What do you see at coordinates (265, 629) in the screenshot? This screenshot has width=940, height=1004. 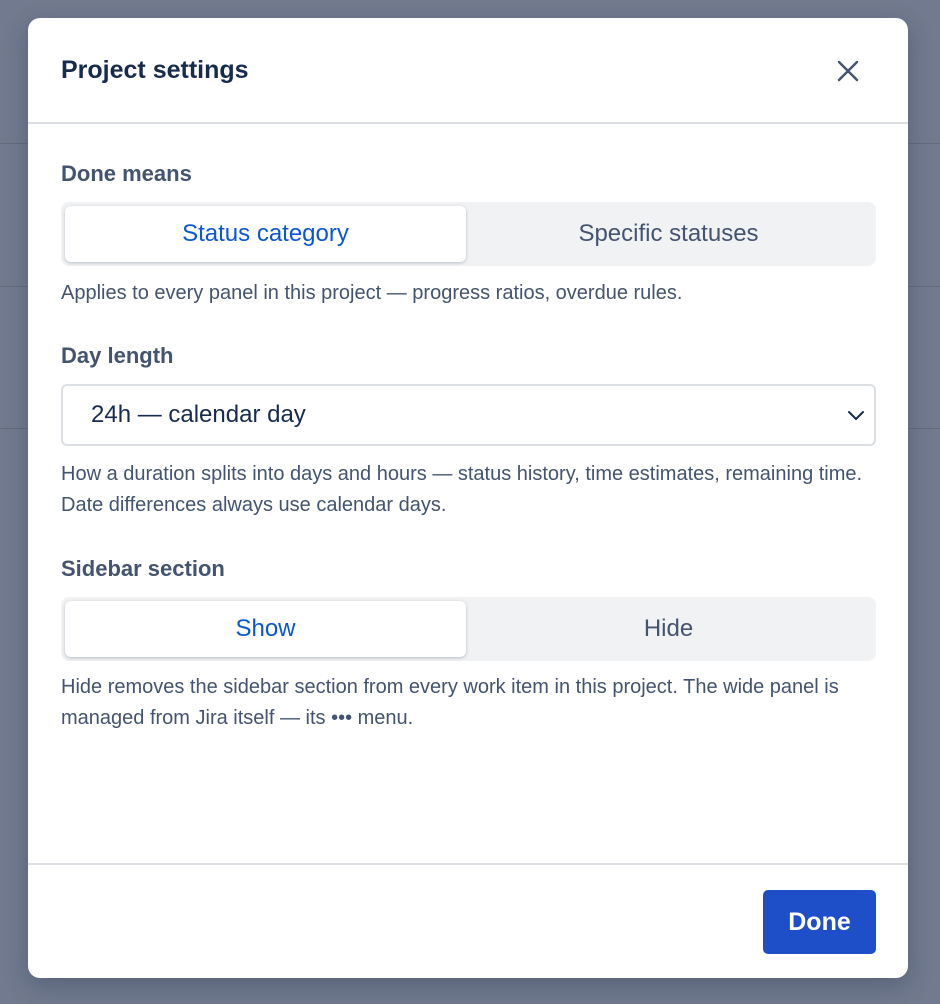 I see `sidebar-section-option-show: Show` at bounding box center [265, 629].